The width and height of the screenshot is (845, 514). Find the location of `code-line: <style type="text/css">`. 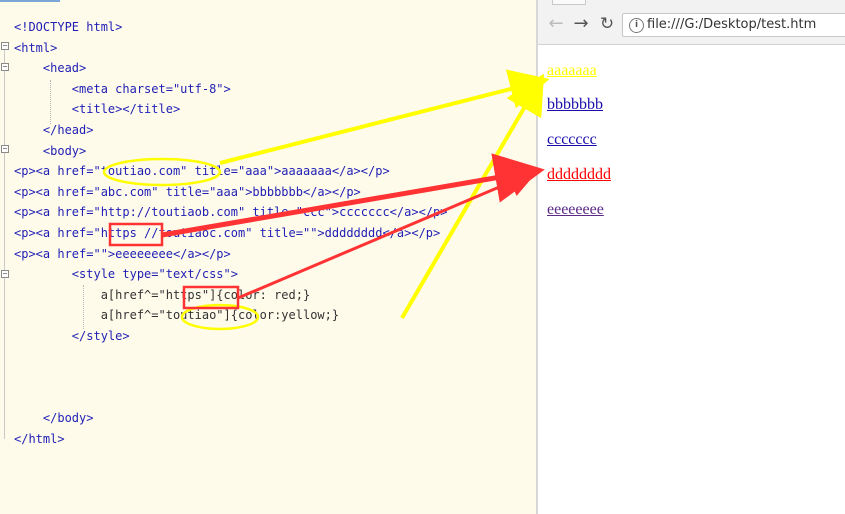

code-line: <style type="text/css"> is located at coordinates (126, 274).